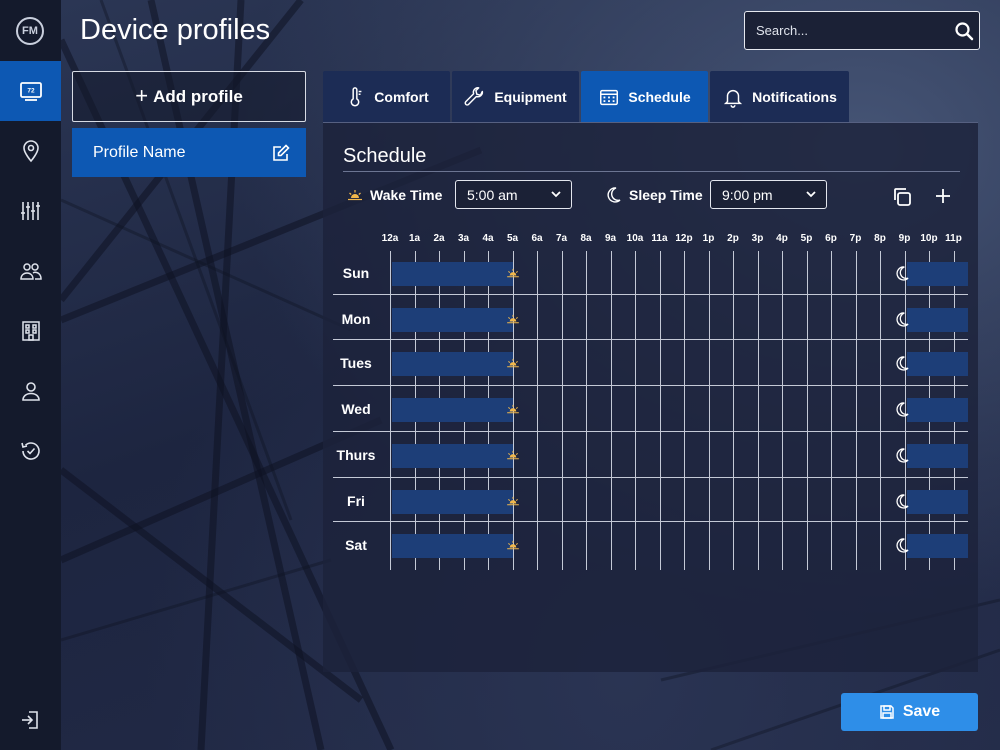 The width and height of the screenshot is (1000, 750). What do you see at coordinates (439, 238) in the screenshot?
I see `hour-label: 2a` at bounding box center [439, 238].